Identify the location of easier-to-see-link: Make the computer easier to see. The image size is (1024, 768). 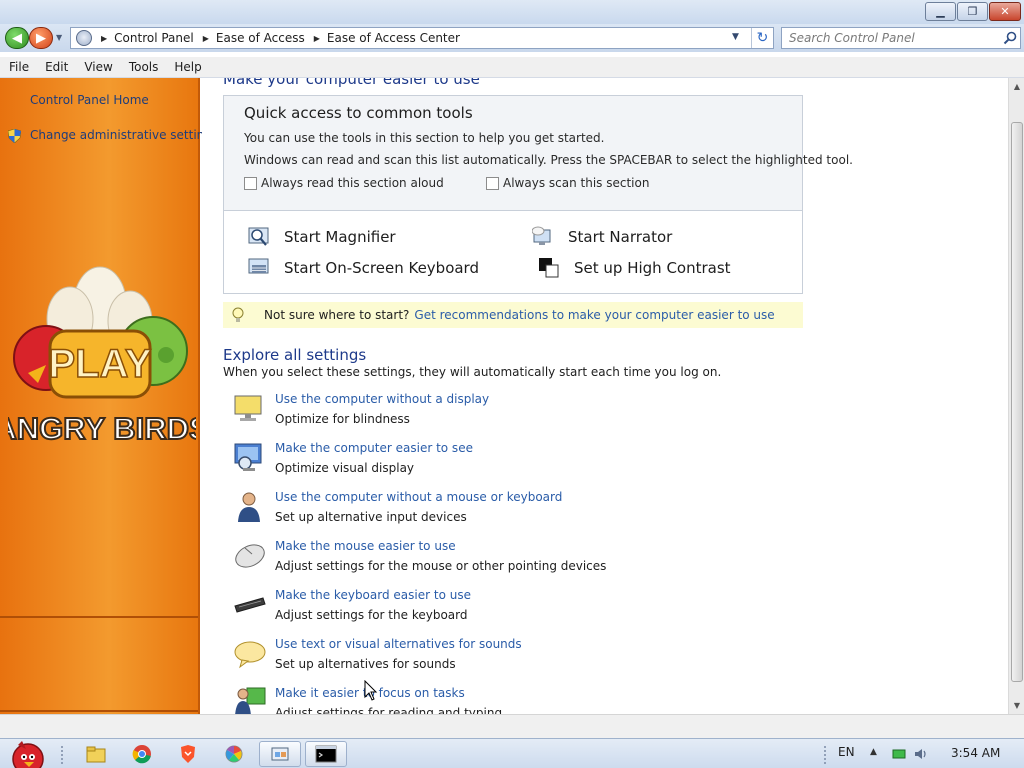
(374, 448).